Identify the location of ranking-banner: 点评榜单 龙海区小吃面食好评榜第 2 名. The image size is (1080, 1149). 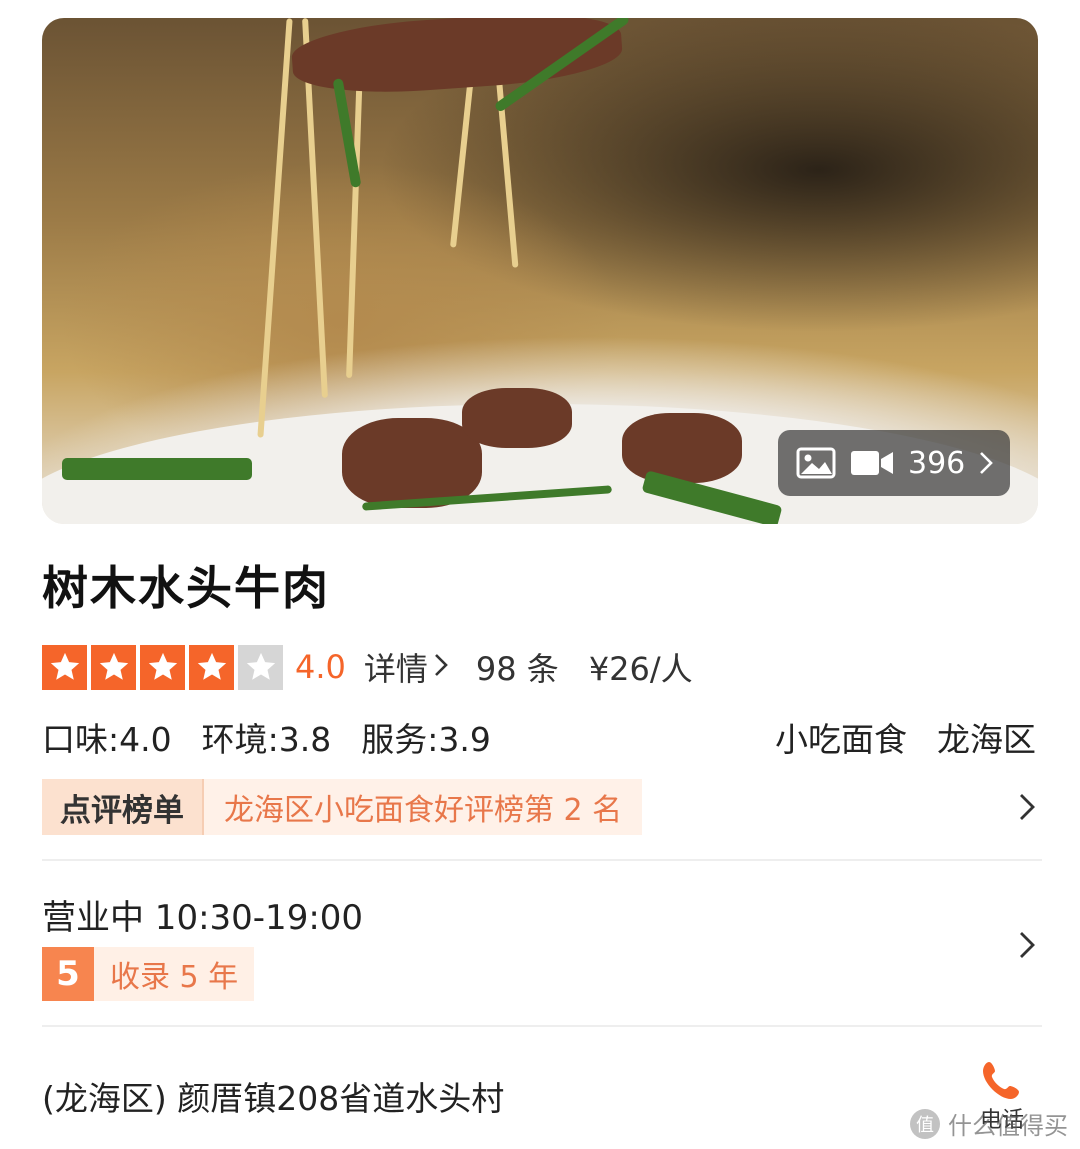
(342, 807).